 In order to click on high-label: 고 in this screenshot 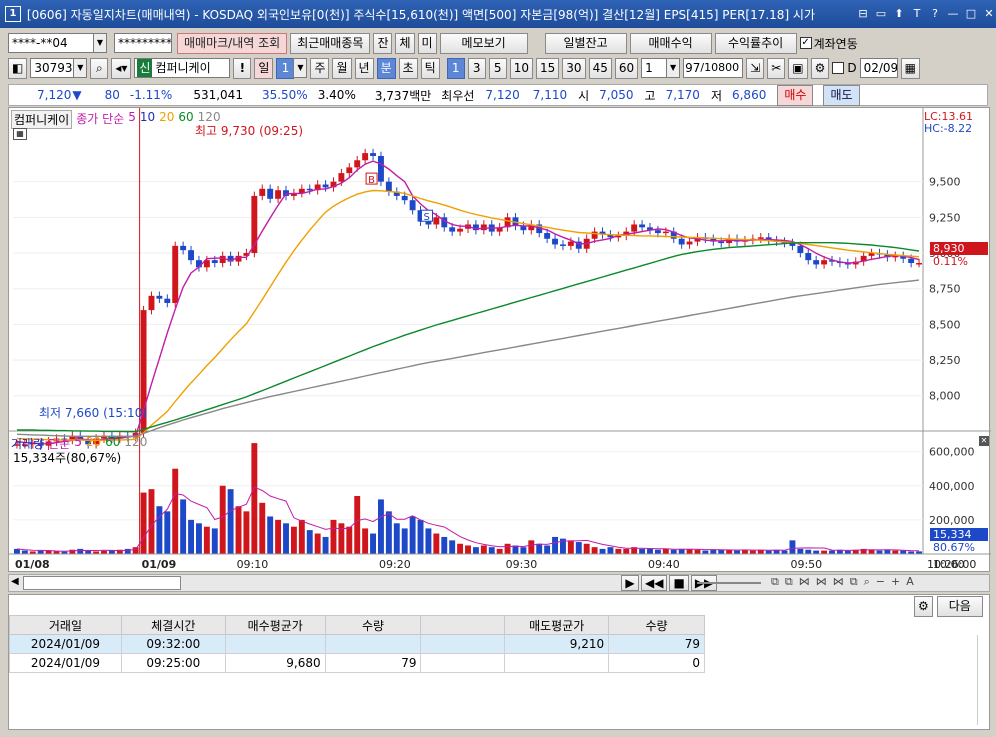, I will do `click(650, 95)`.